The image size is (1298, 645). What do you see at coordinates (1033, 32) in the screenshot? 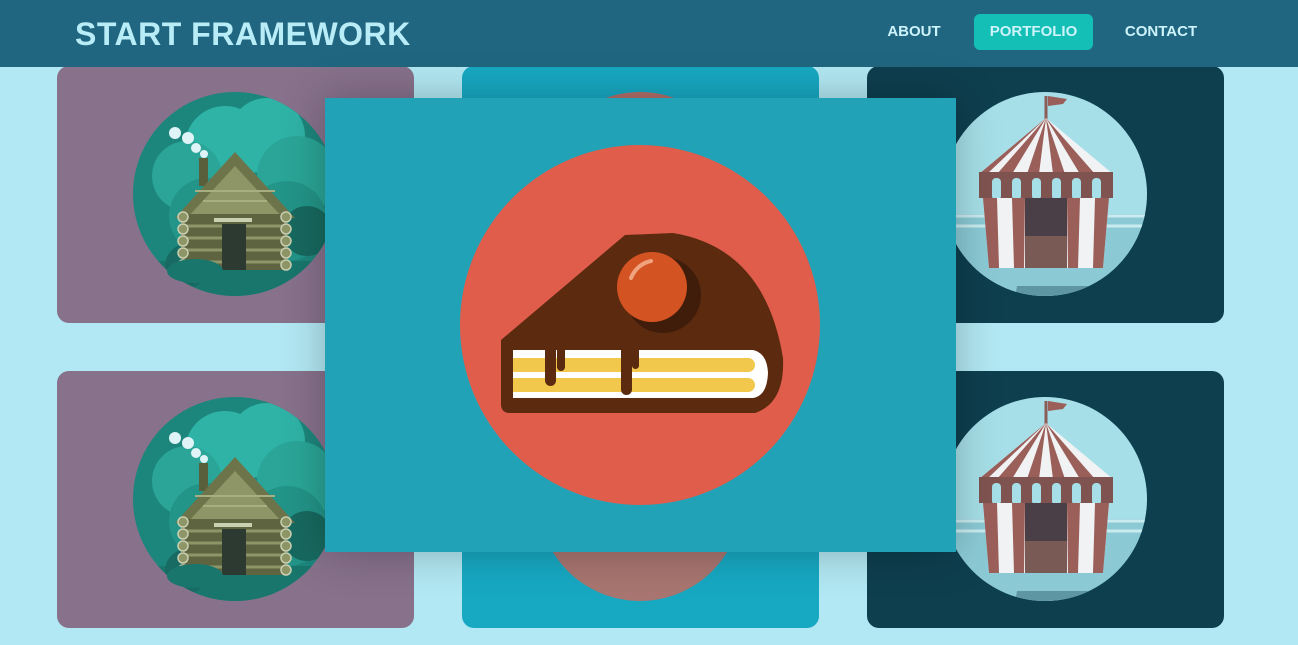
I see `nav-link-portfolio: PORTFOLIO` at bounding box center [1033, 32].